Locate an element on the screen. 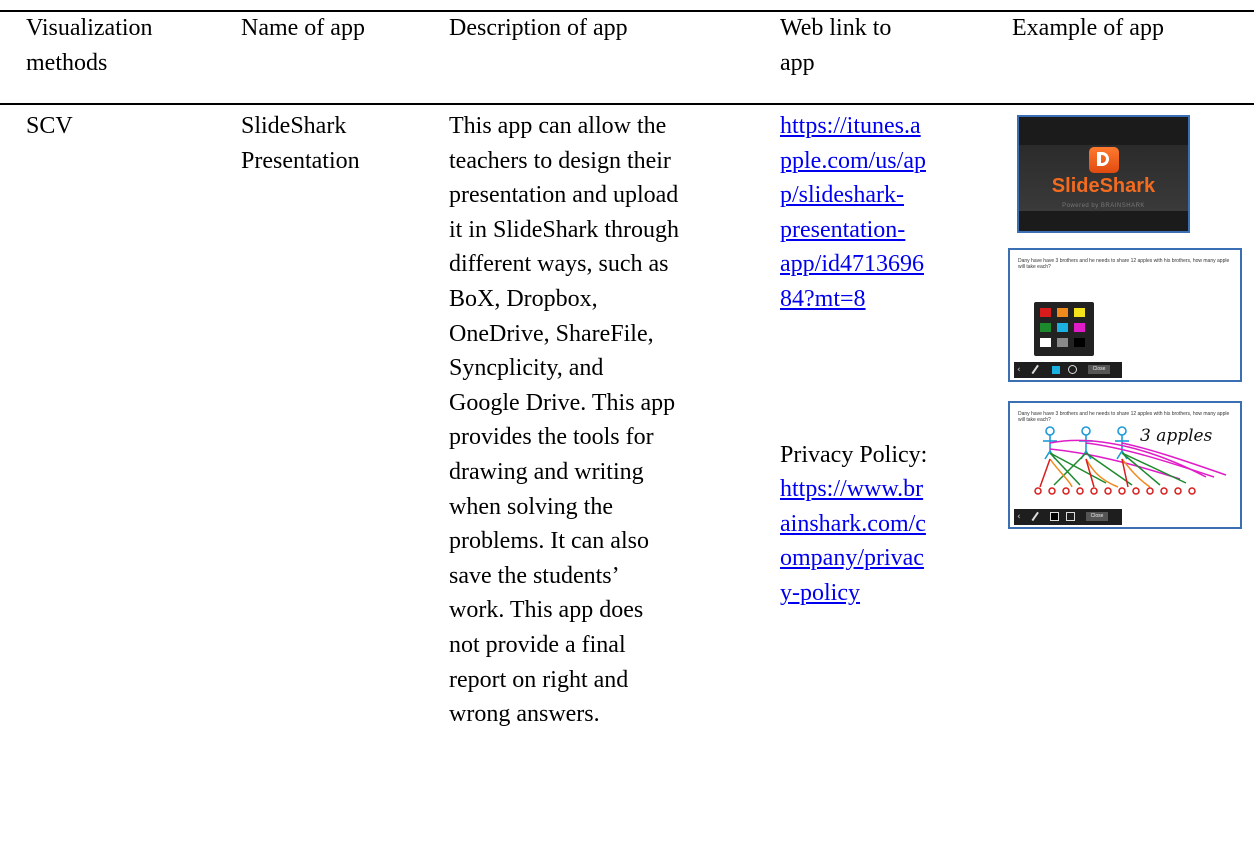  slideshark-logo-icon is located at coordinates (1104, 160).